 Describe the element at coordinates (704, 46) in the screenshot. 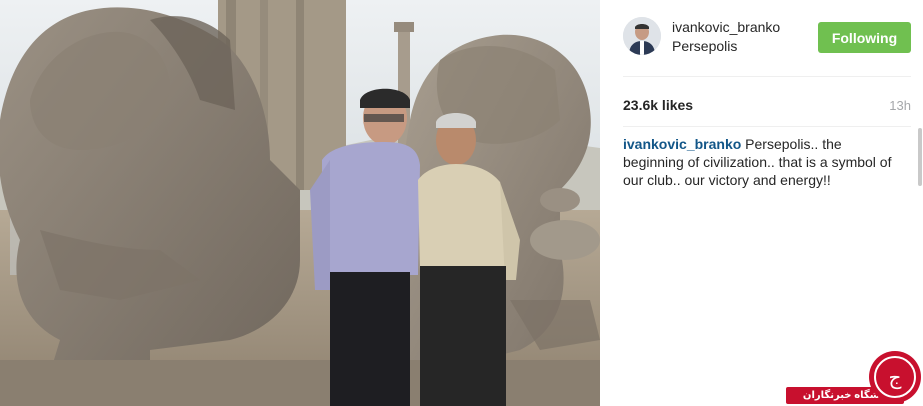

I see `post-location-link: Persepolis` at that location.